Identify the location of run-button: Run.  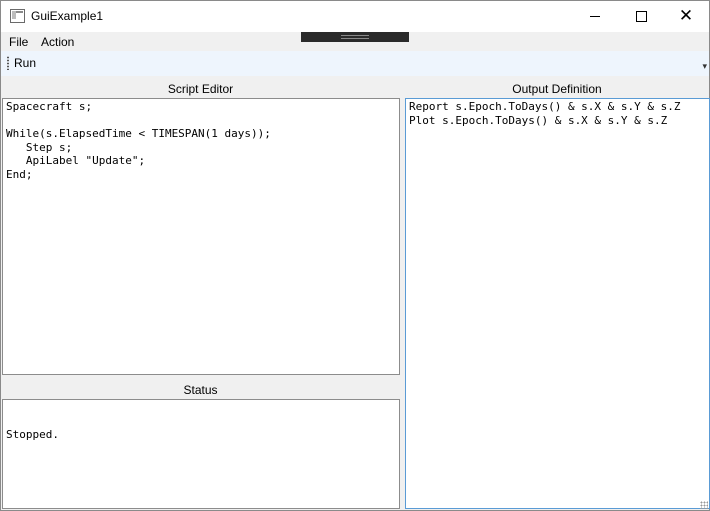
(25, 63).